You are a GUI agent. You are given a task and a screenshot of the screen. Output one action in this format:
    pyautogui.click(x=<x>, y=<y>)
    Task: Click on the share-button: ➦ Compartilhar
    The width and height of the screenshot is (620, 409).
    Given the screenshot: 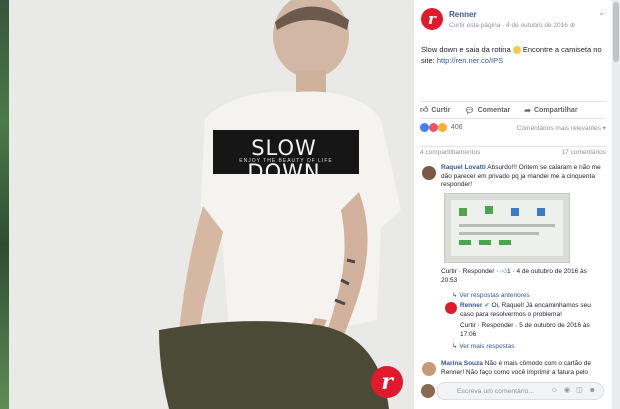 What is the action you would take?
    pyautogui.click(x=550, y=110)
    